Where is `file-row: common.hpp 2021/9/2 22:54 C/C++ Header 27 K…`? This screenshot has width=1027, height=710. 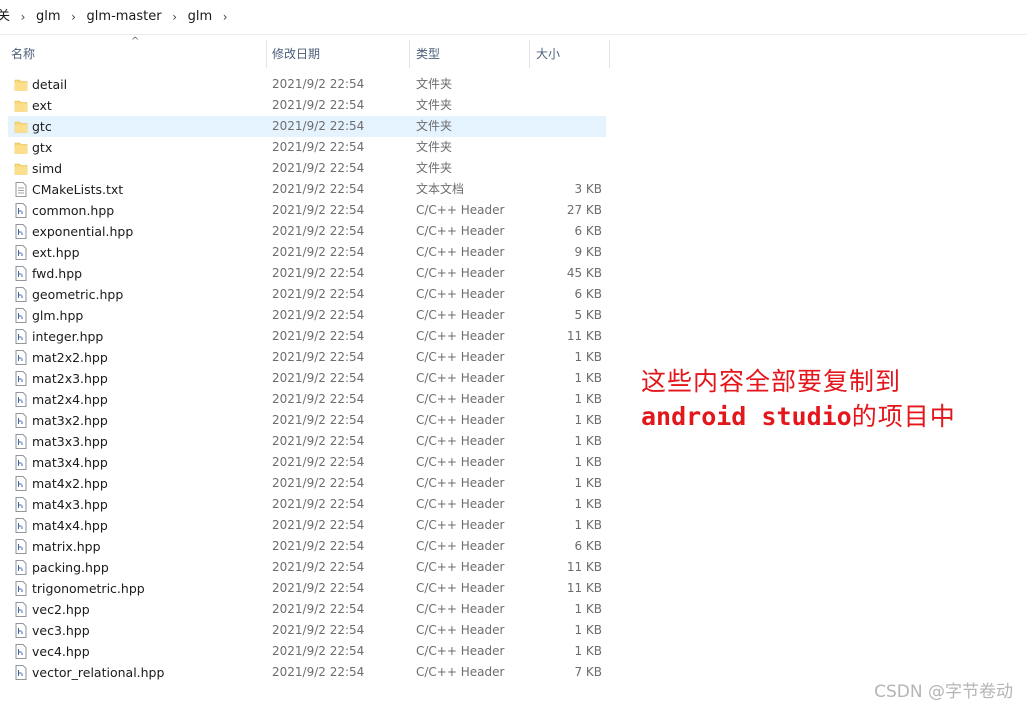 file-row: common.hpp 2021/9/2 22:54 C/C++ Header 27 K… is located at coordinates (307, 210).